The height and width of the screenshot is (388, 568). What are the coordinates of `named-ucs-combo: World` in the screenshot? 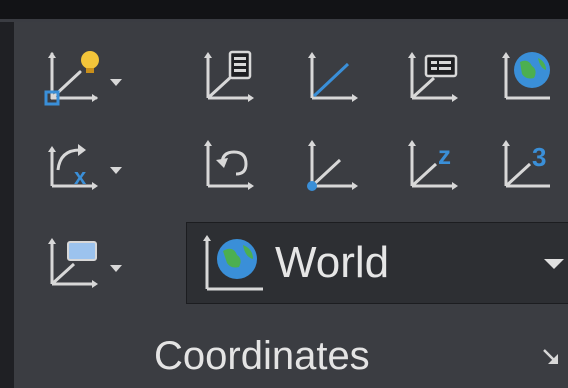 It's located at (377, 263).